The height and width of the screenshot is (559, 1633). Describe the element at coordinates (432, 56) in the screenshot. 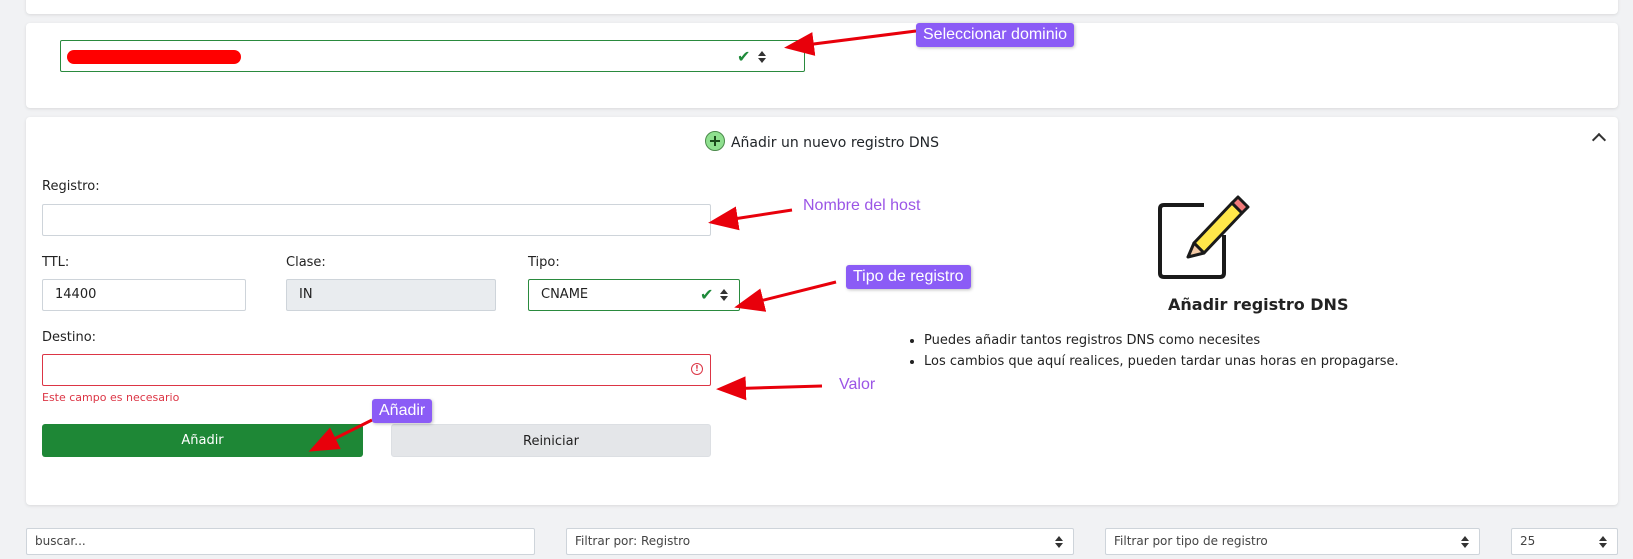

I see `domain-select: ✔` at that location.